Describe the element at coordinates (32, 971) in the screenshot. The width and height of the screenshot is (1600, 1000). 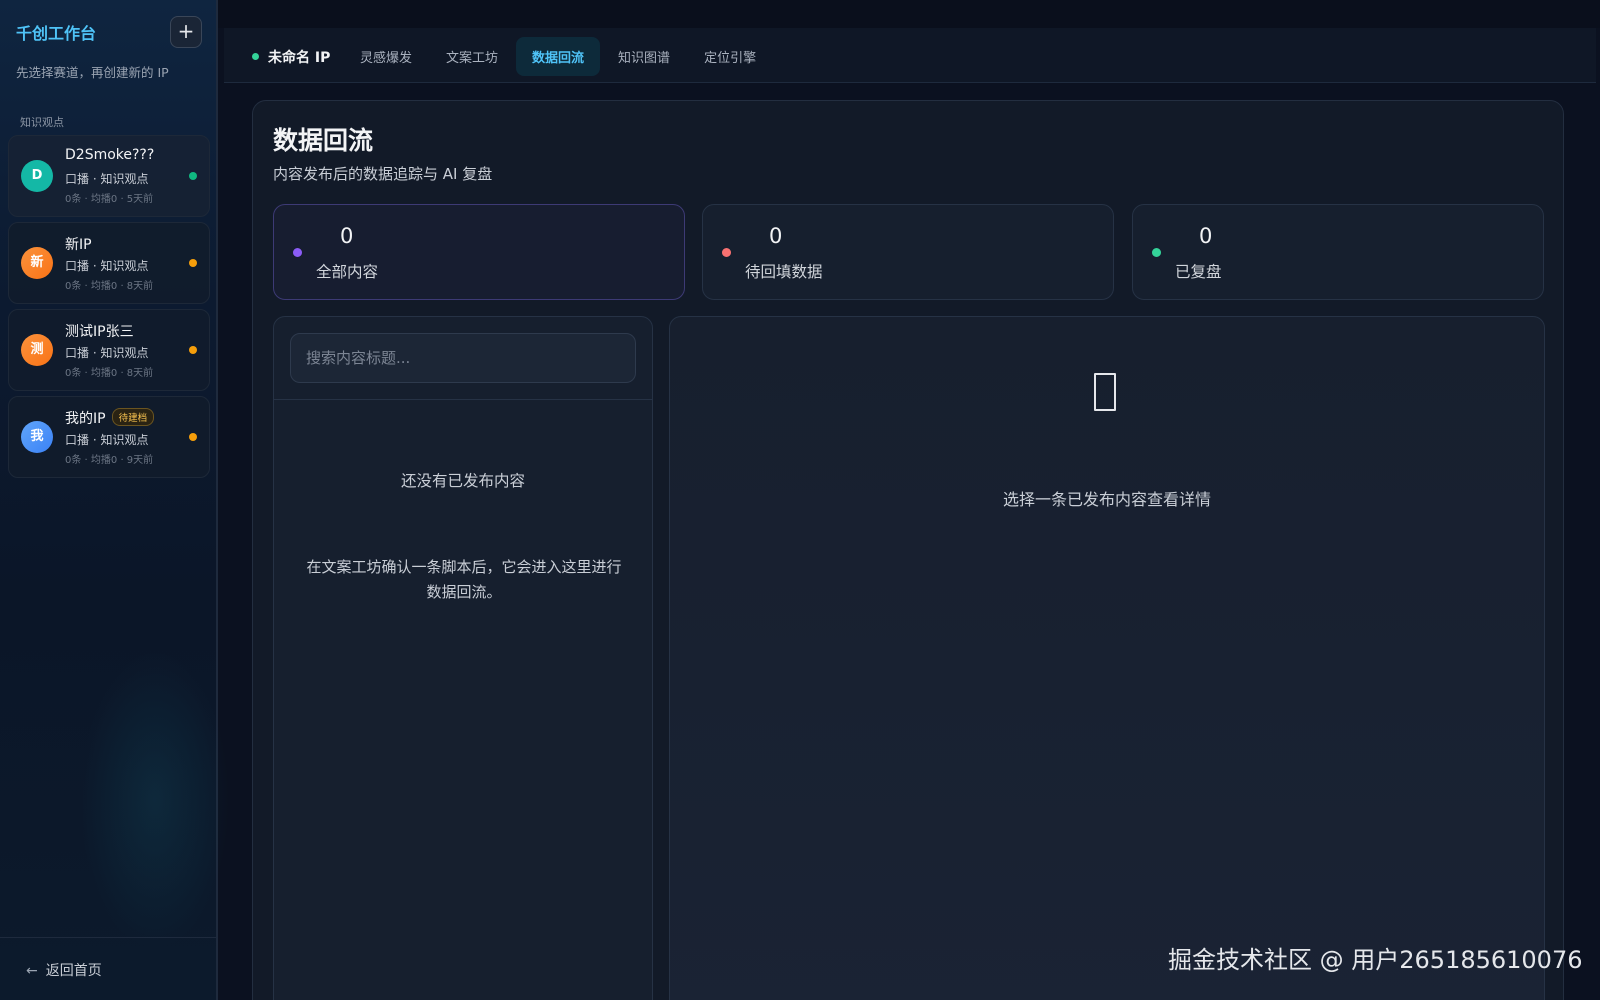
I see `arrow-left-icon: ←` at that location.